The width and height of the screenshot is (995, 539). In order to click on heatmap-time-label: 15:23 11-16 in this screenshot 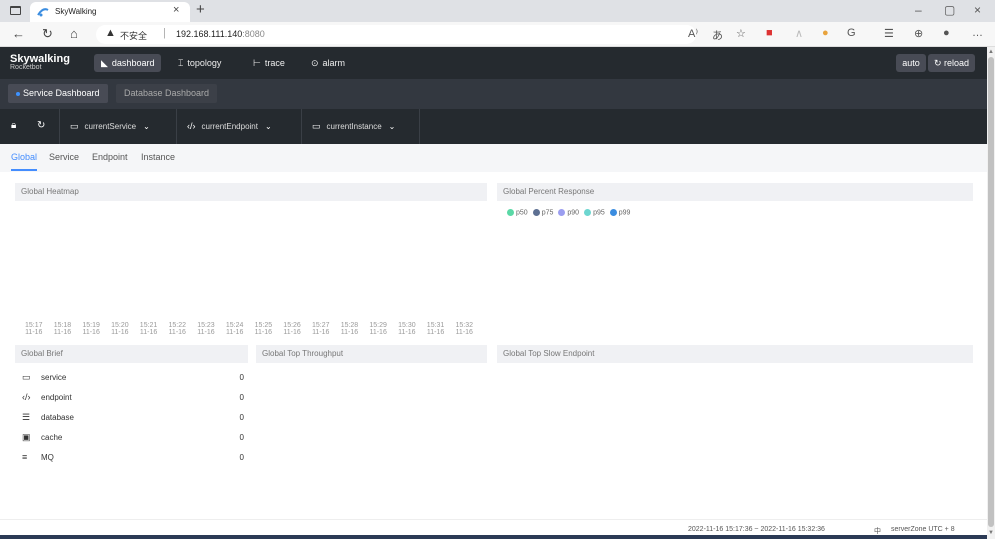, I will do `click(206, 329)`.